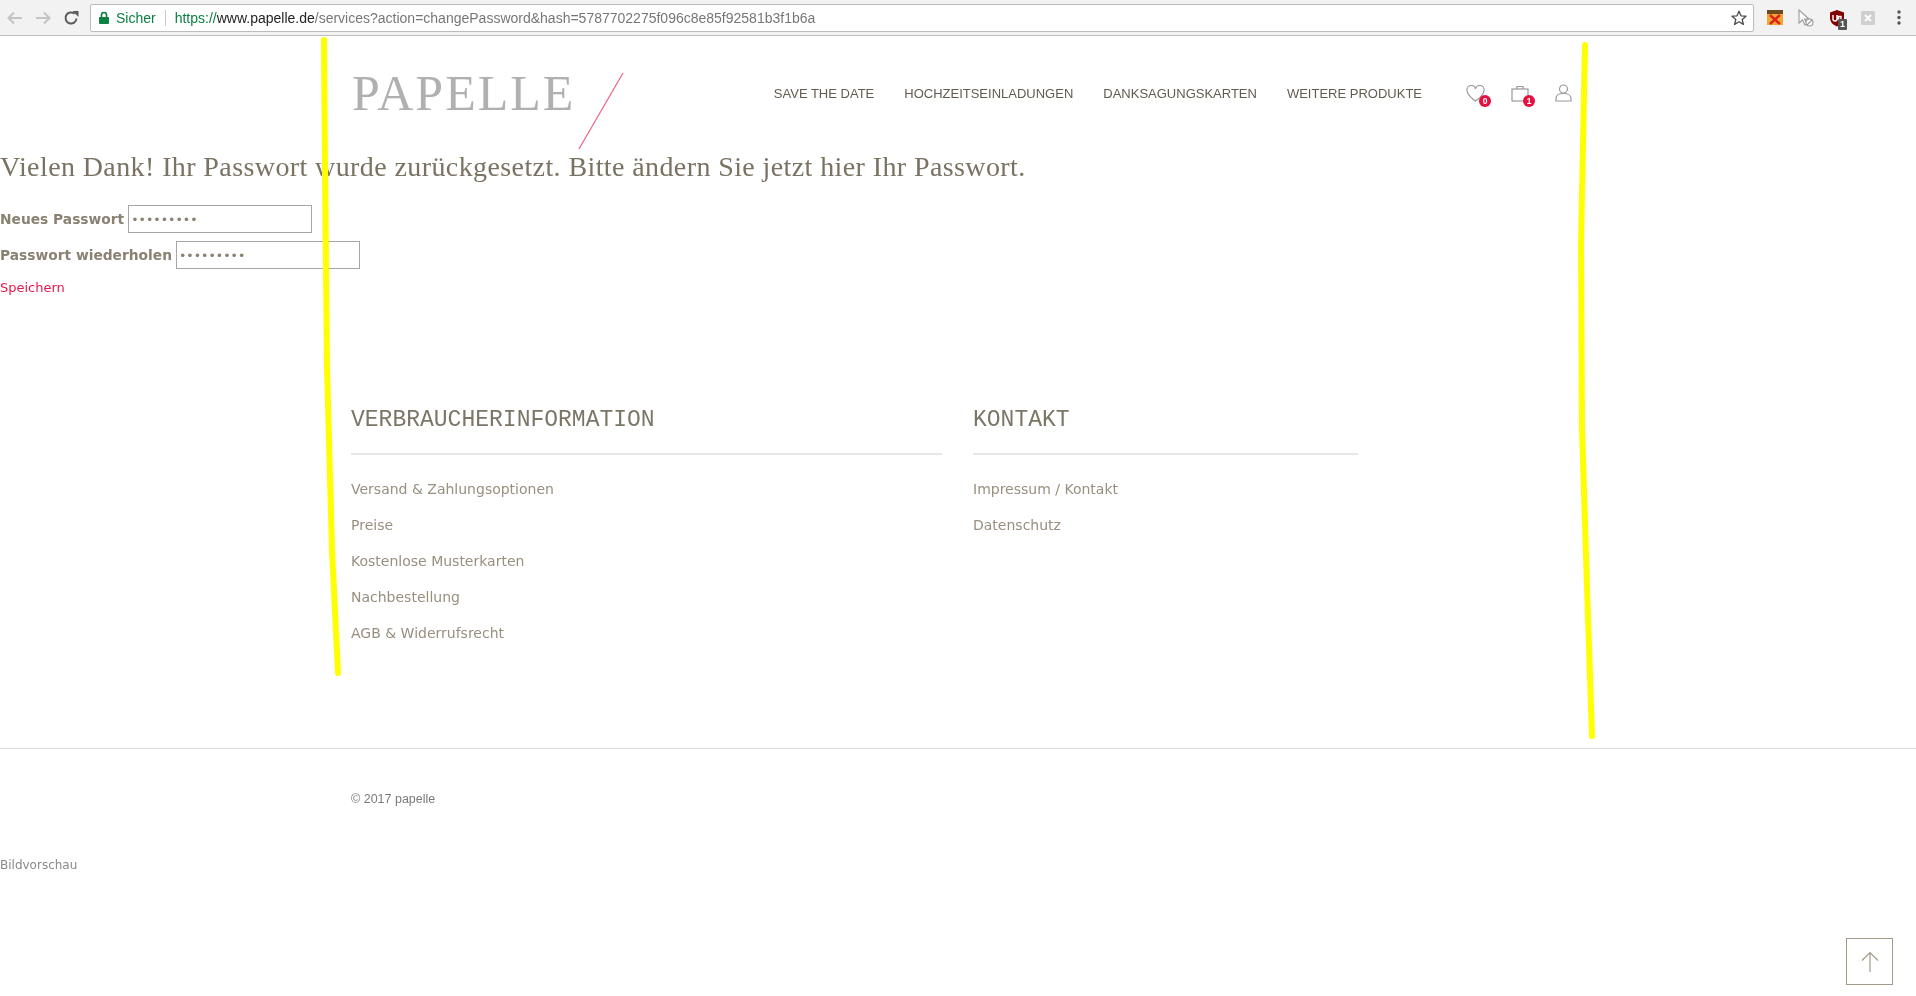  I want to click on star-icon, so click(1739, 17).